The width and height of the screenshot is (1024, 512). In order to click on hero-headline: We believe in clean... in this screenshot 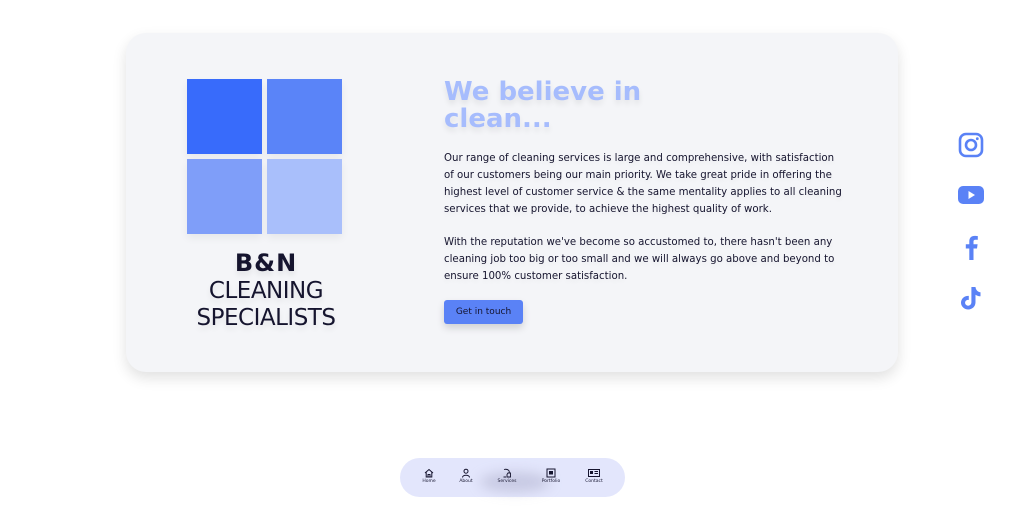, I will do `click(544, 106)`.